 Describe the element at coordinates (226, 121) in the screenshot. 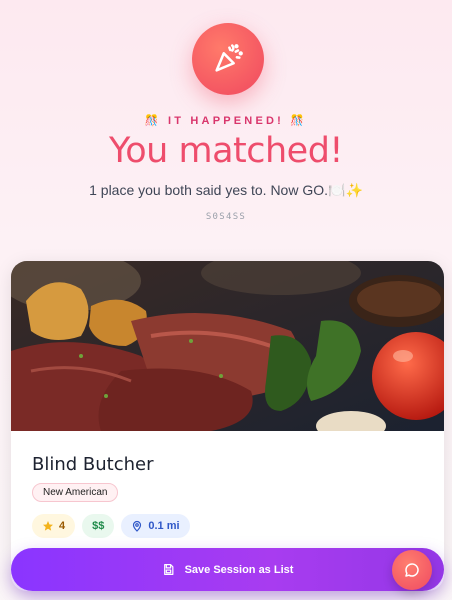

I see `match-kicker: 🎊 IT HAPPENED! 🎊` at that location.